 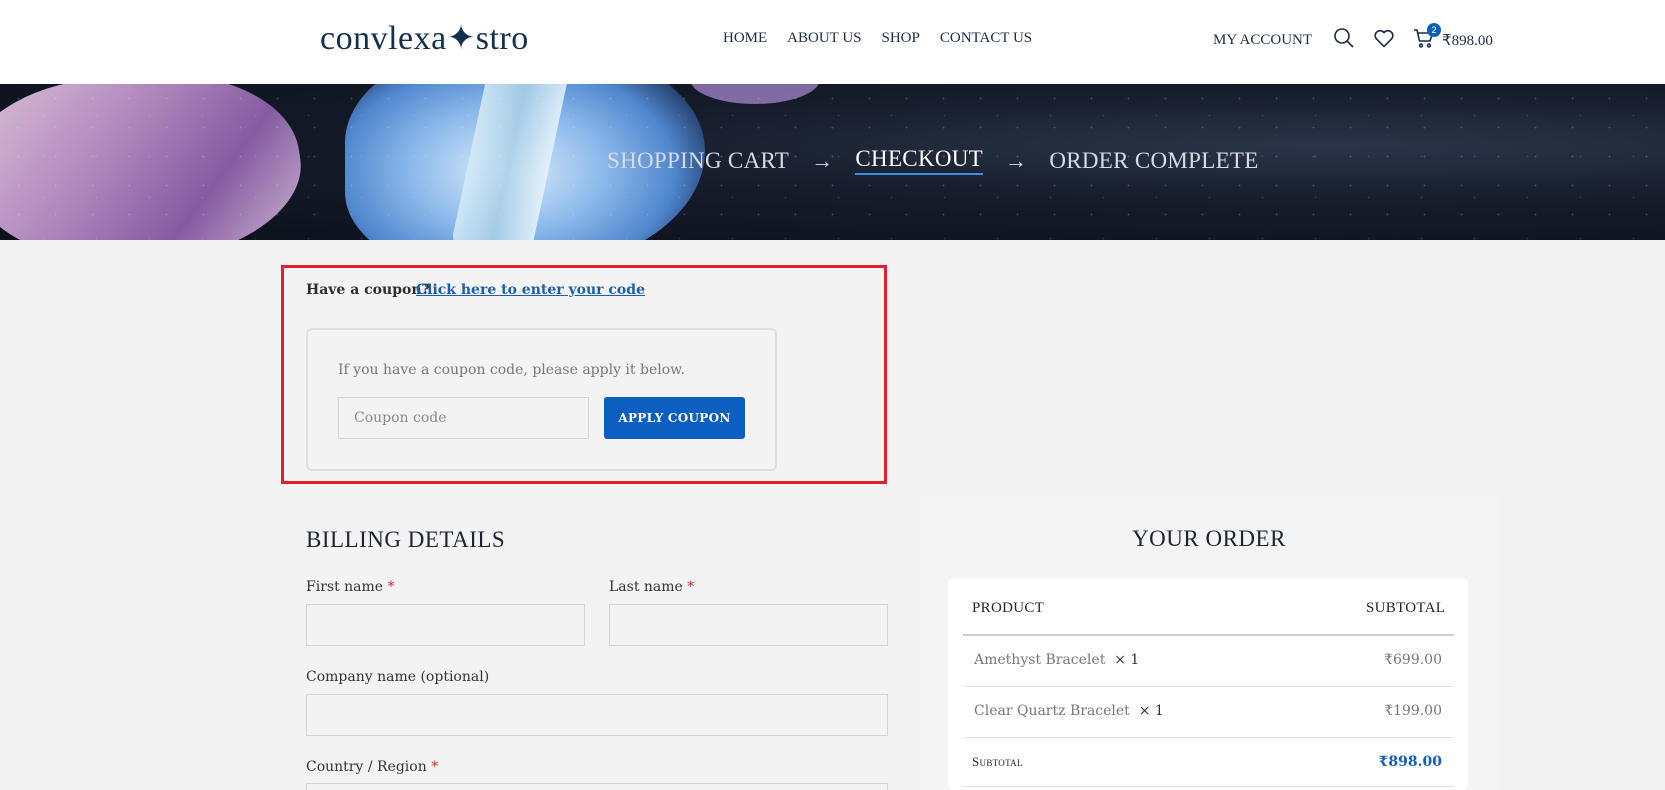 What do you see at coordinates (1057, 660) in the screenshot?
I see `order-item-name: Amethyst Bracelet × 1` at bounding box center [1057, 660].